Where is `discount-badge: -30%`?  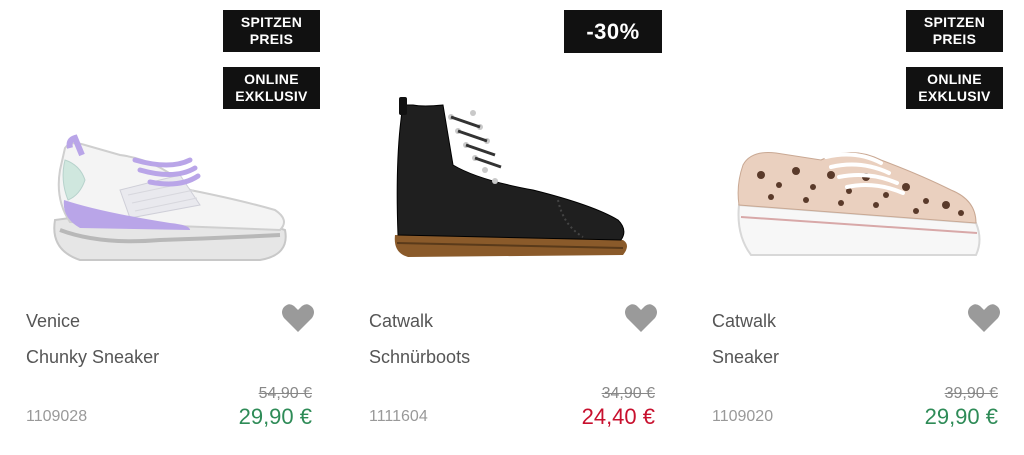
discount-badge: -30% is located at coordinates (613, 31).